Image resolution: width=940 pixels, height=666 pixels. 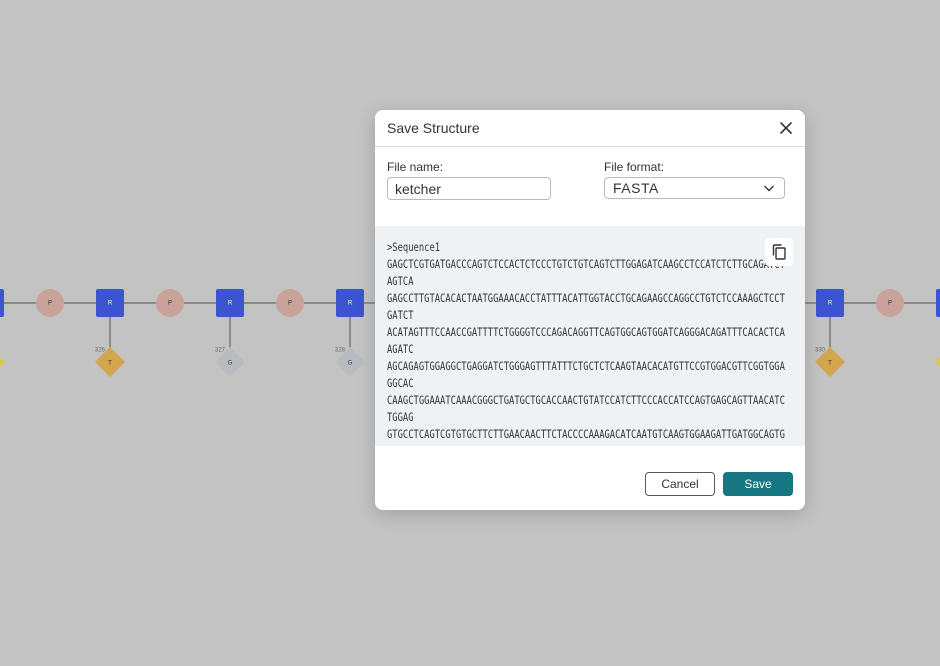 What do you see at coordinates (469, 188) in the screenshot?
I see `file-name-input` at bounding box center [469, 188].